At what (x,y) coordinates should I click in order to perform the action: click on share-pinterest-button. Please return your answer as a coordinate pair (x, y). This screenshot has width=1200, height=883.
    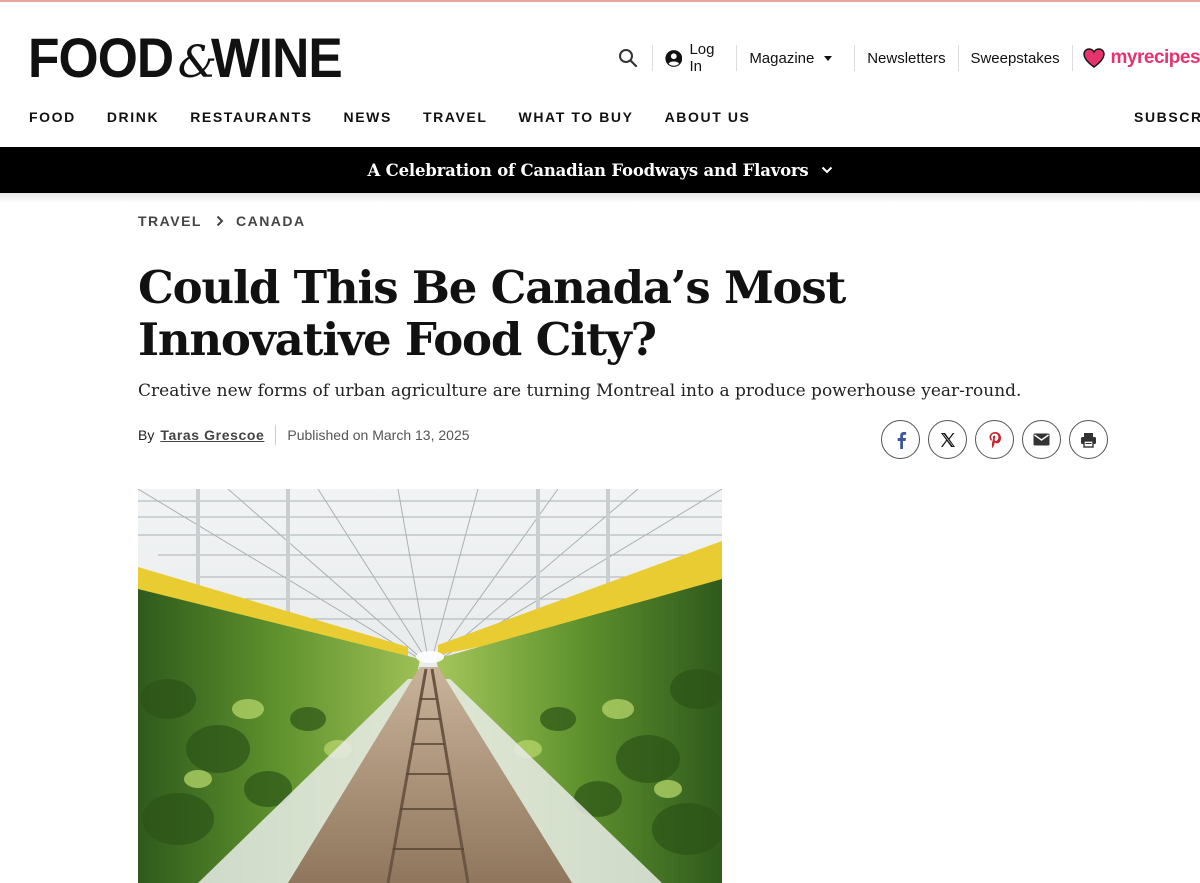
    Looking at the image, I should click on (994, 439).